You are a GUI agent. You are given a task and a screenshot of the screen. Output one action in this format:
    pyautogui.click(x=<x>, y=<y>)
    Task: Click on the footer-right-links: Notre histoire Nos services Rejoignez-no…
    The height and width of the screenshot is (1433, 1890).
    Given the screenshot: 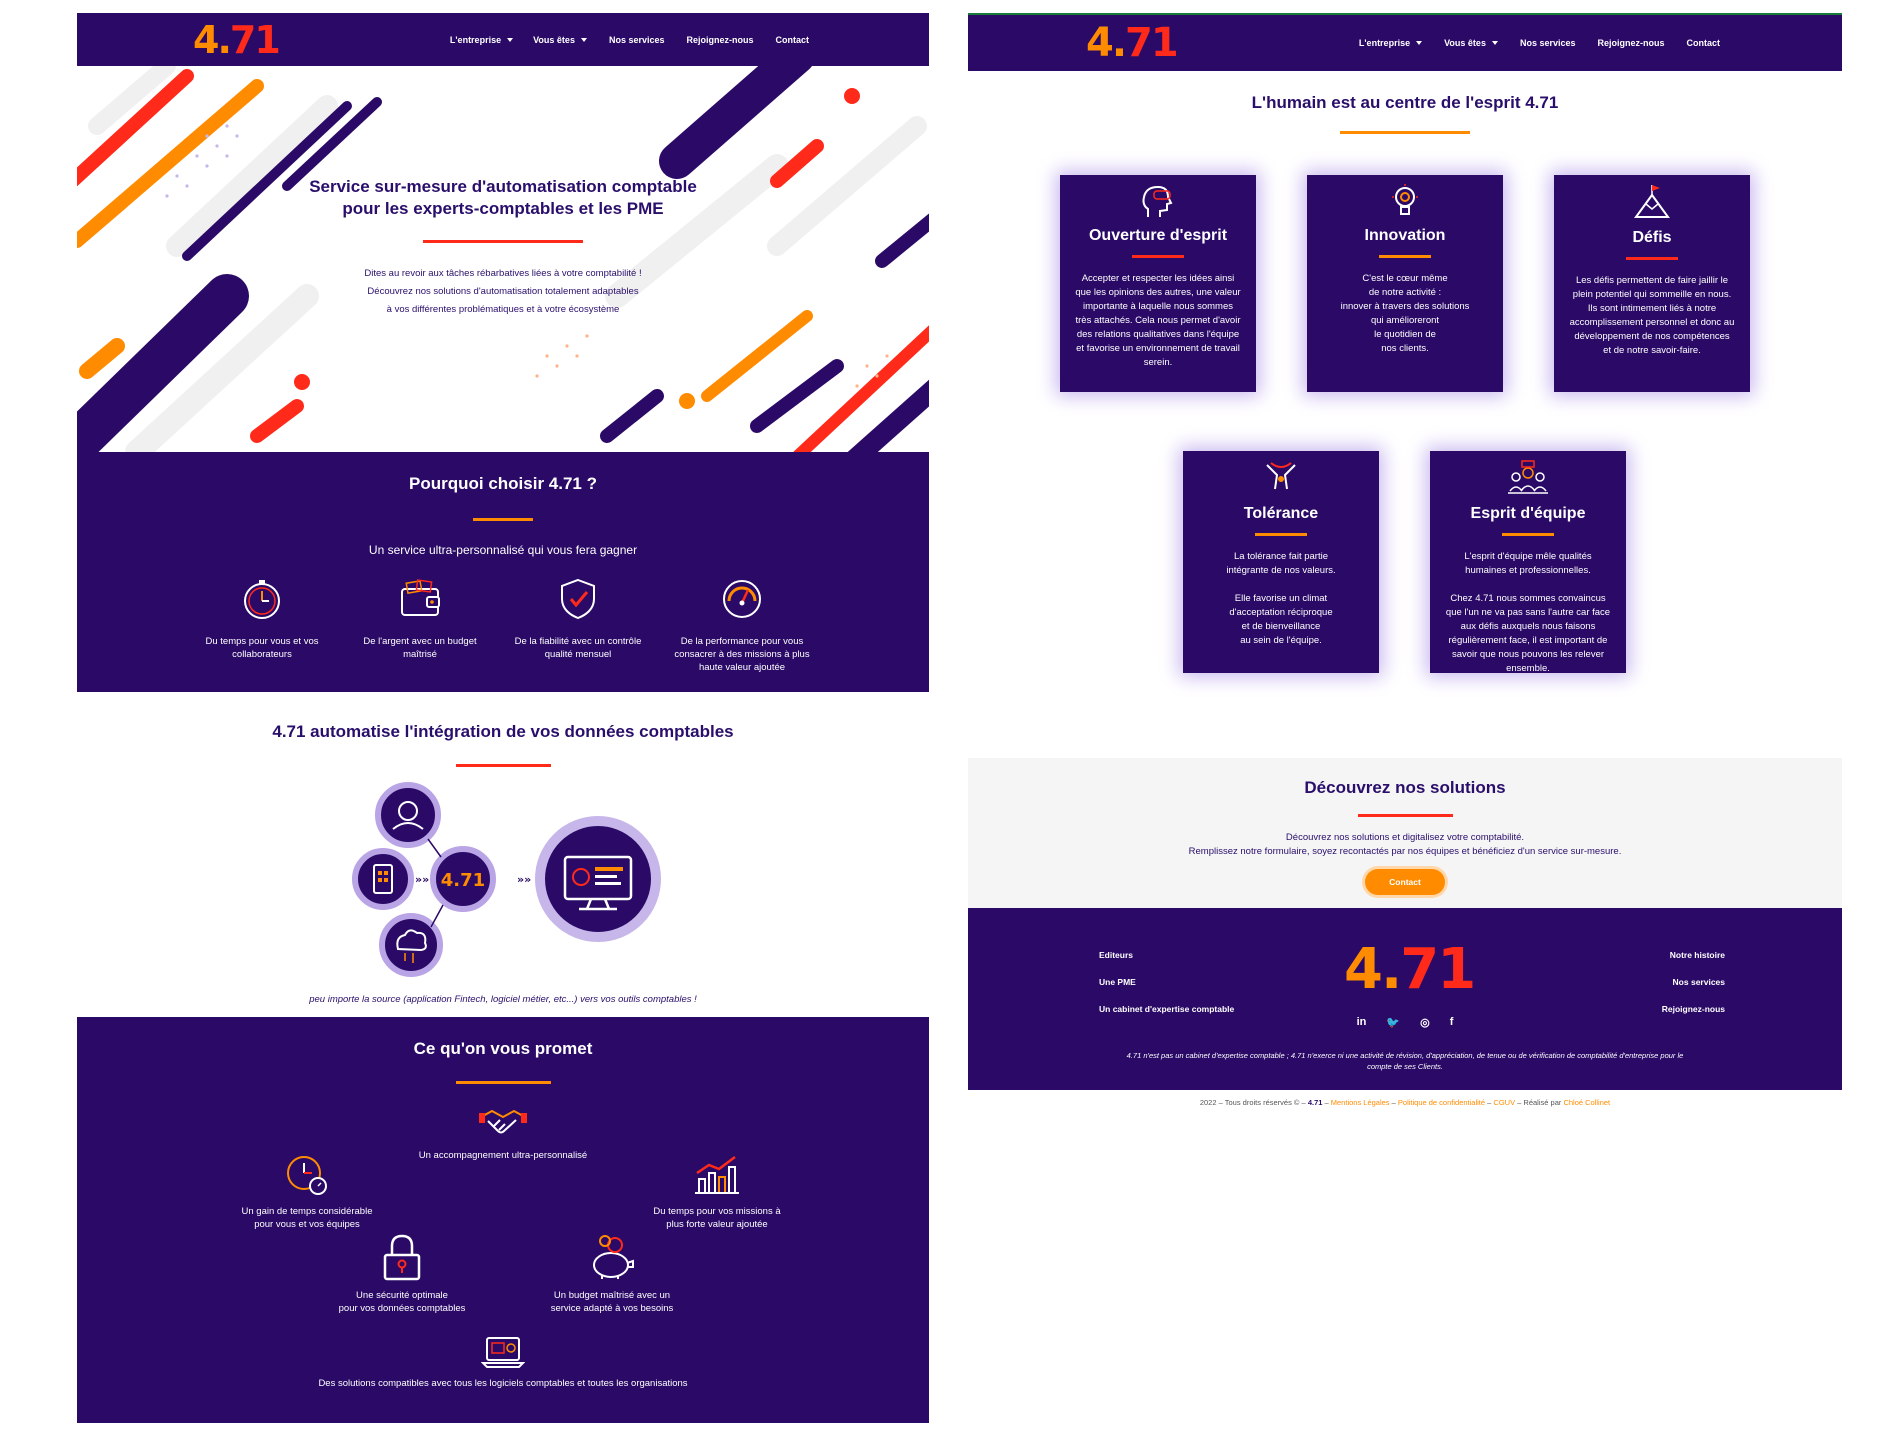 What is the action you would take?
    pyautogui.click(x=1693, y=982)
    